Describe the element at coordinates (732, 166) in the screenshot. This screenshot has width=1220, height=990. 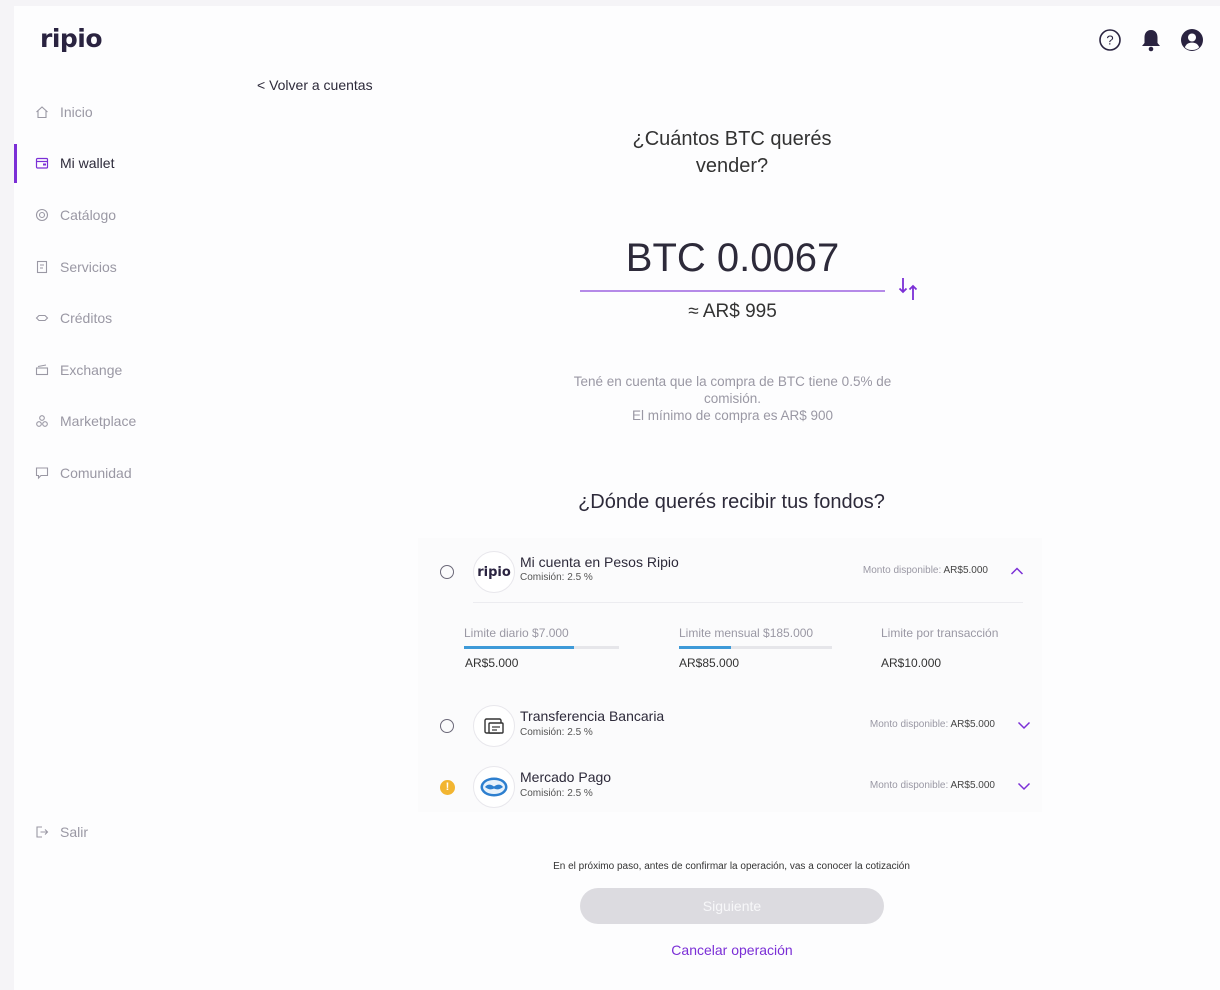
I see `question-line-2: vender?` at that location.